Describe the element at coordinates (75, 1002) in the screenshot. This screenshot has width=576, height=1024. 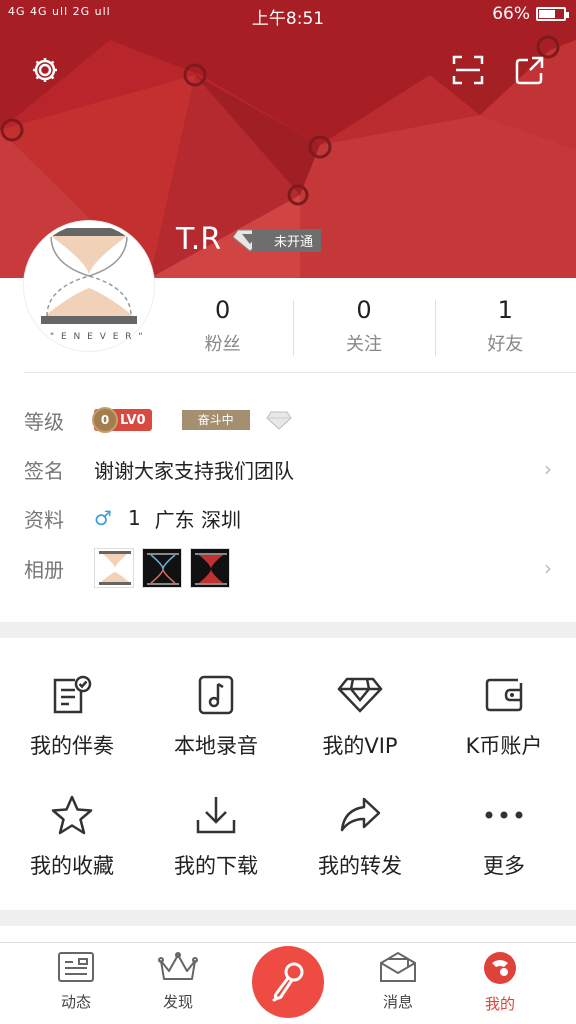
I see `nav-label: 动态` at that location.